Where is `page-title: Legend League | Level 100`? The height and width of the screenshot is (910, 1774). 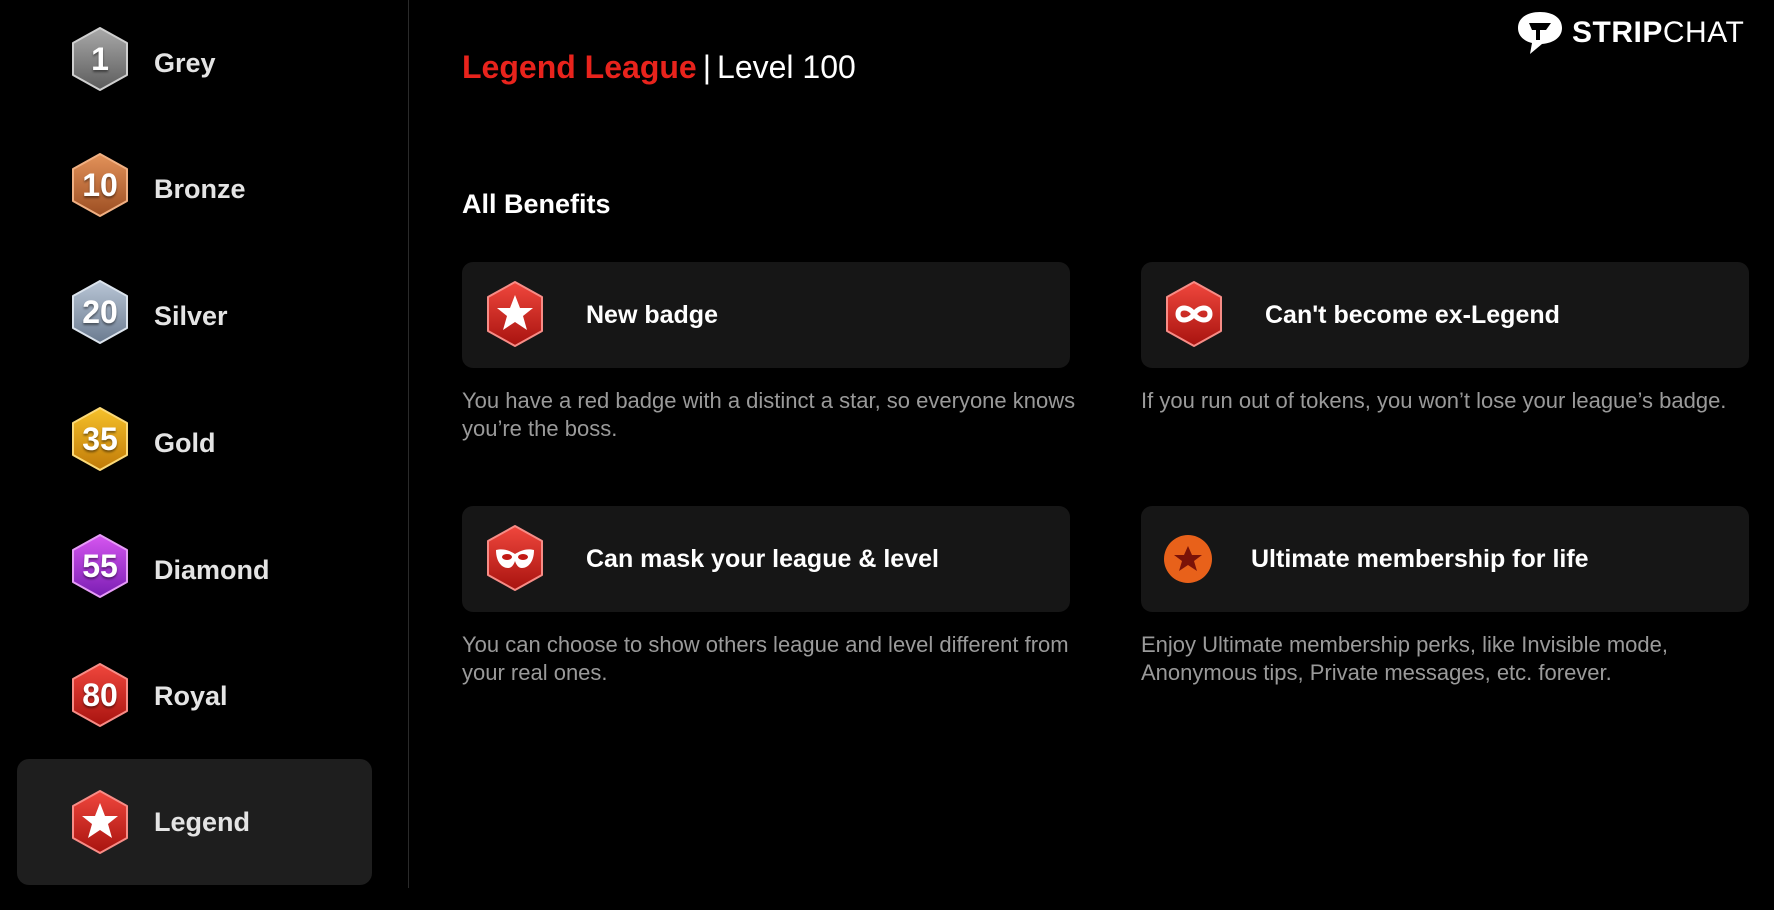
page-title: Legend League | Level 100 is located at coordinates (659, 67).